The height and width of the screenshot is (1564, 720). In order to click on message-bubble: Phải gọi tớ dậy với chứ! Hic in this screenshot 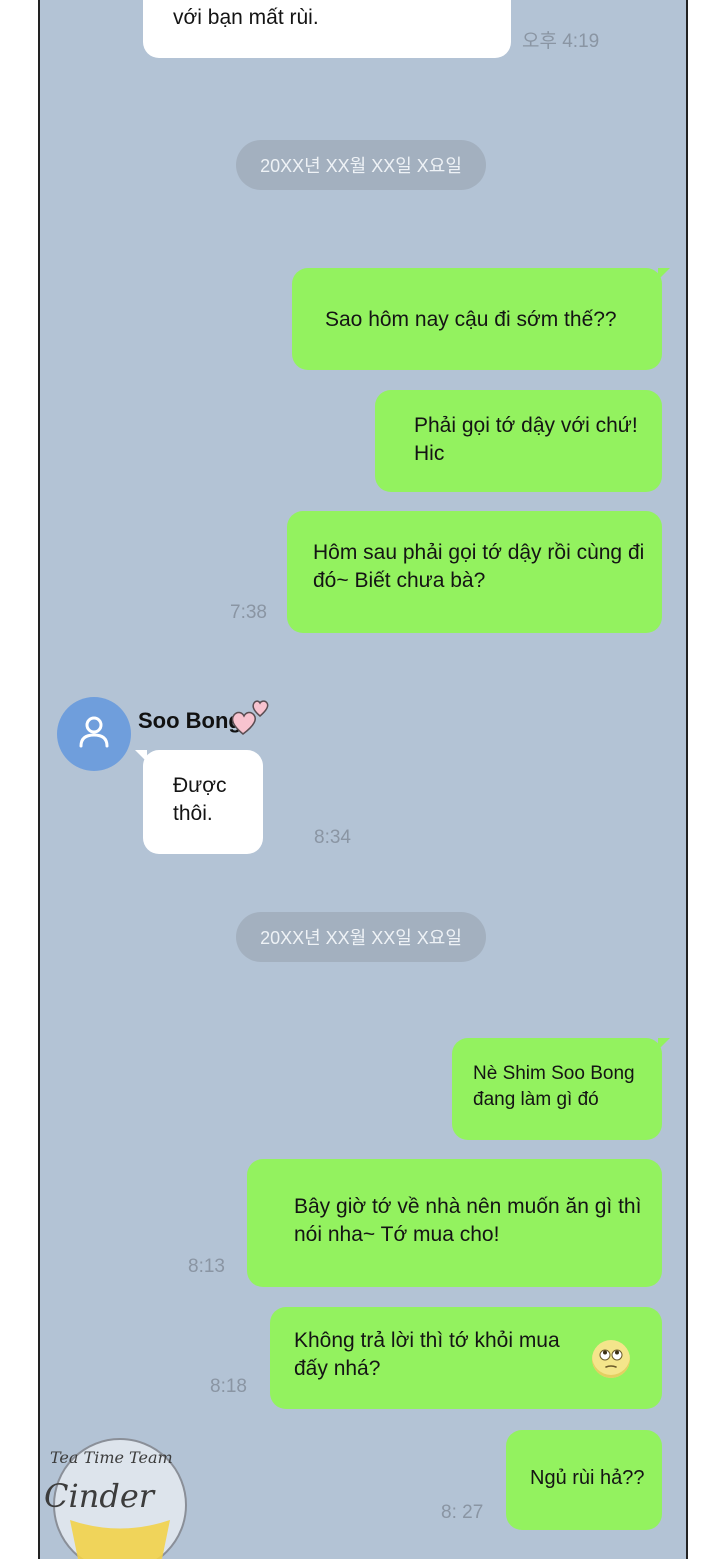, I will do `click(518, 441)`.